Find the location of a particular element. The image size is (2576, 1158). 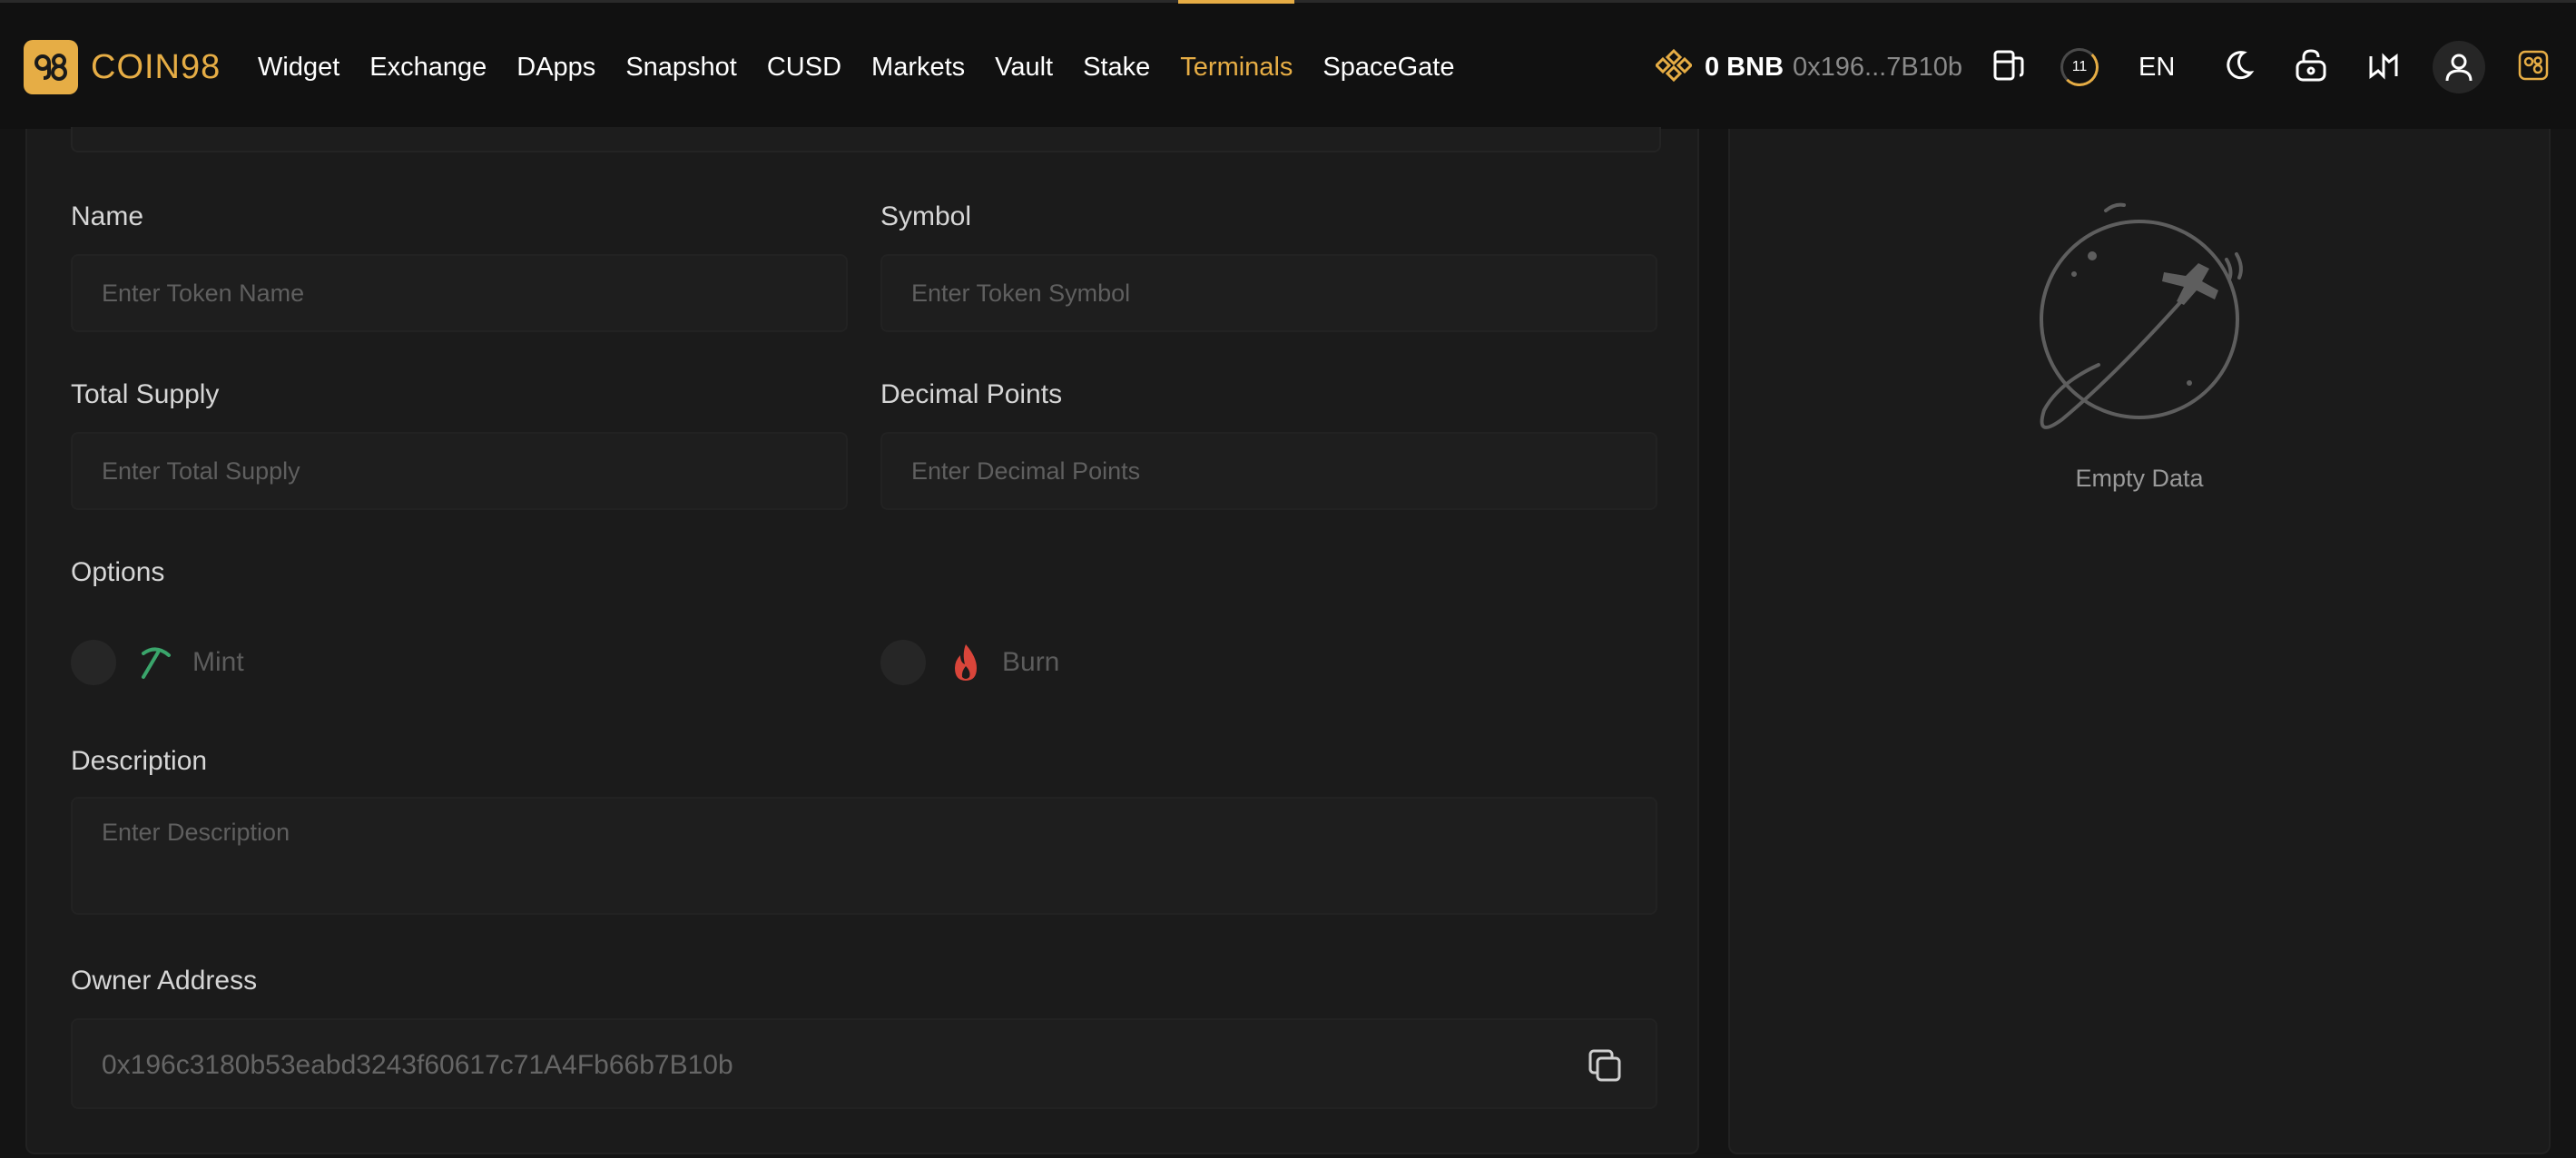

mint-option: Mint is located at coordinates (157, 663).